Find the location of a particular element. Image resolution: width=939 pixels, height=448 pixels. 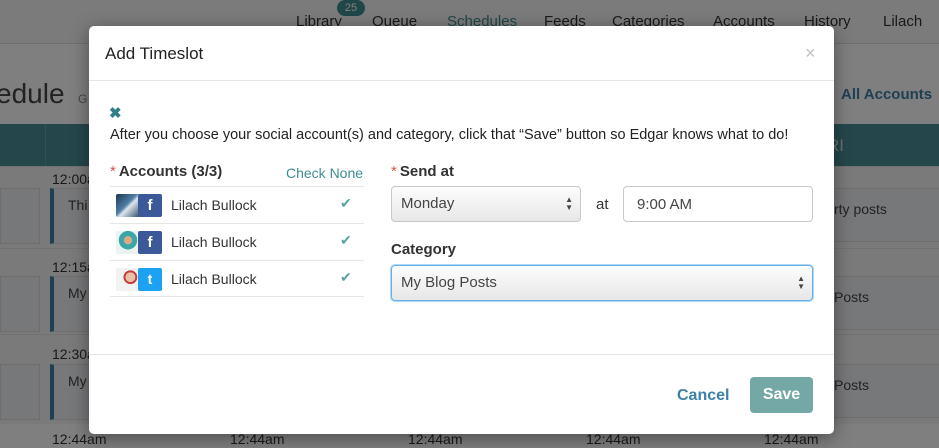

accounts-label-text: Accounts (3/3) is located at coordinates (170, 171).